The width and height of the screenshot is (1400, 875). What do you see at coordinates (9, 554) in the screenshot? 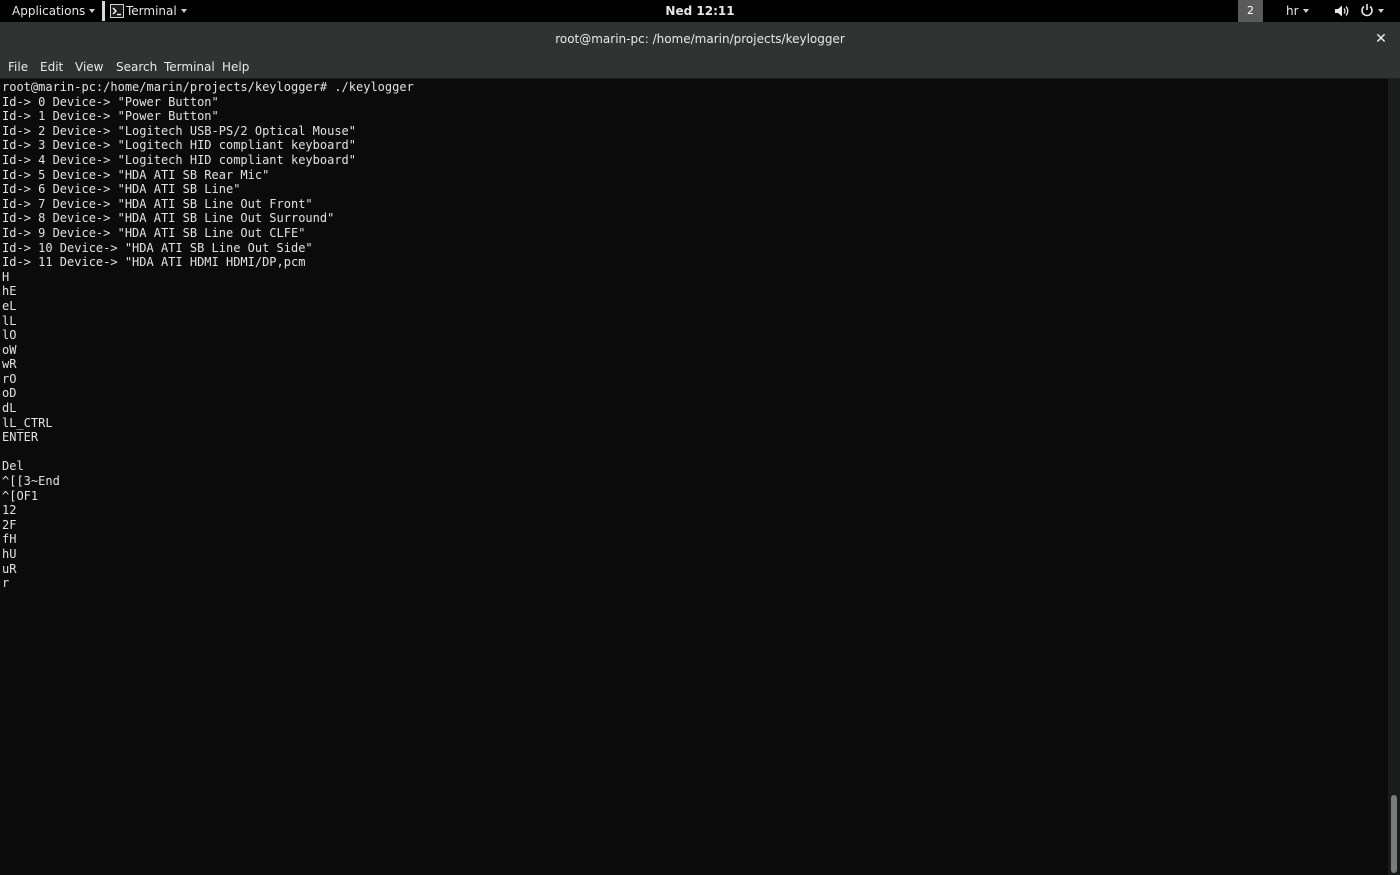
I see `terminal-line: hU` at bounding box center [9, 554].